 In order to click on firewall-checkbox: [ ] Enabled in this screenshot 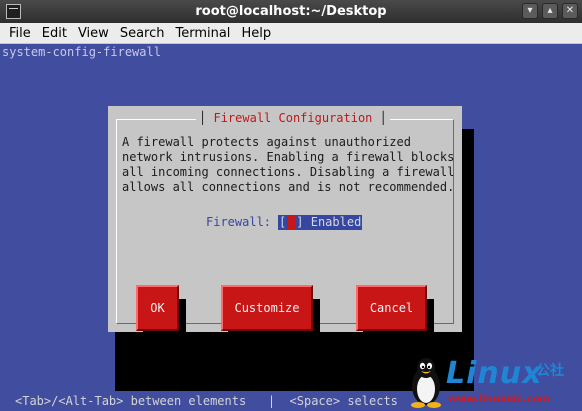, I will do `click(320, 222)`.